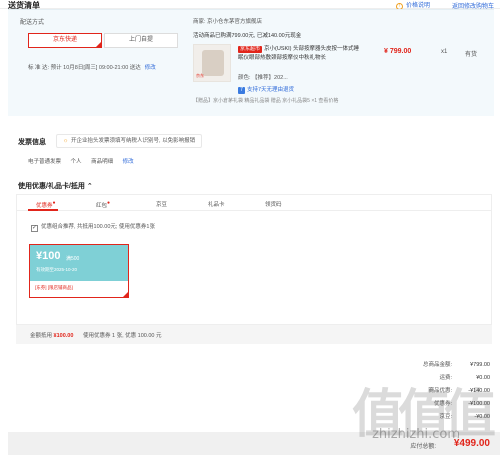 This screenshot has width=500, height=455. Describe the element at coordinates (48, 256) in the screenshot. I see `coupon-amount: ¥100` at that location.